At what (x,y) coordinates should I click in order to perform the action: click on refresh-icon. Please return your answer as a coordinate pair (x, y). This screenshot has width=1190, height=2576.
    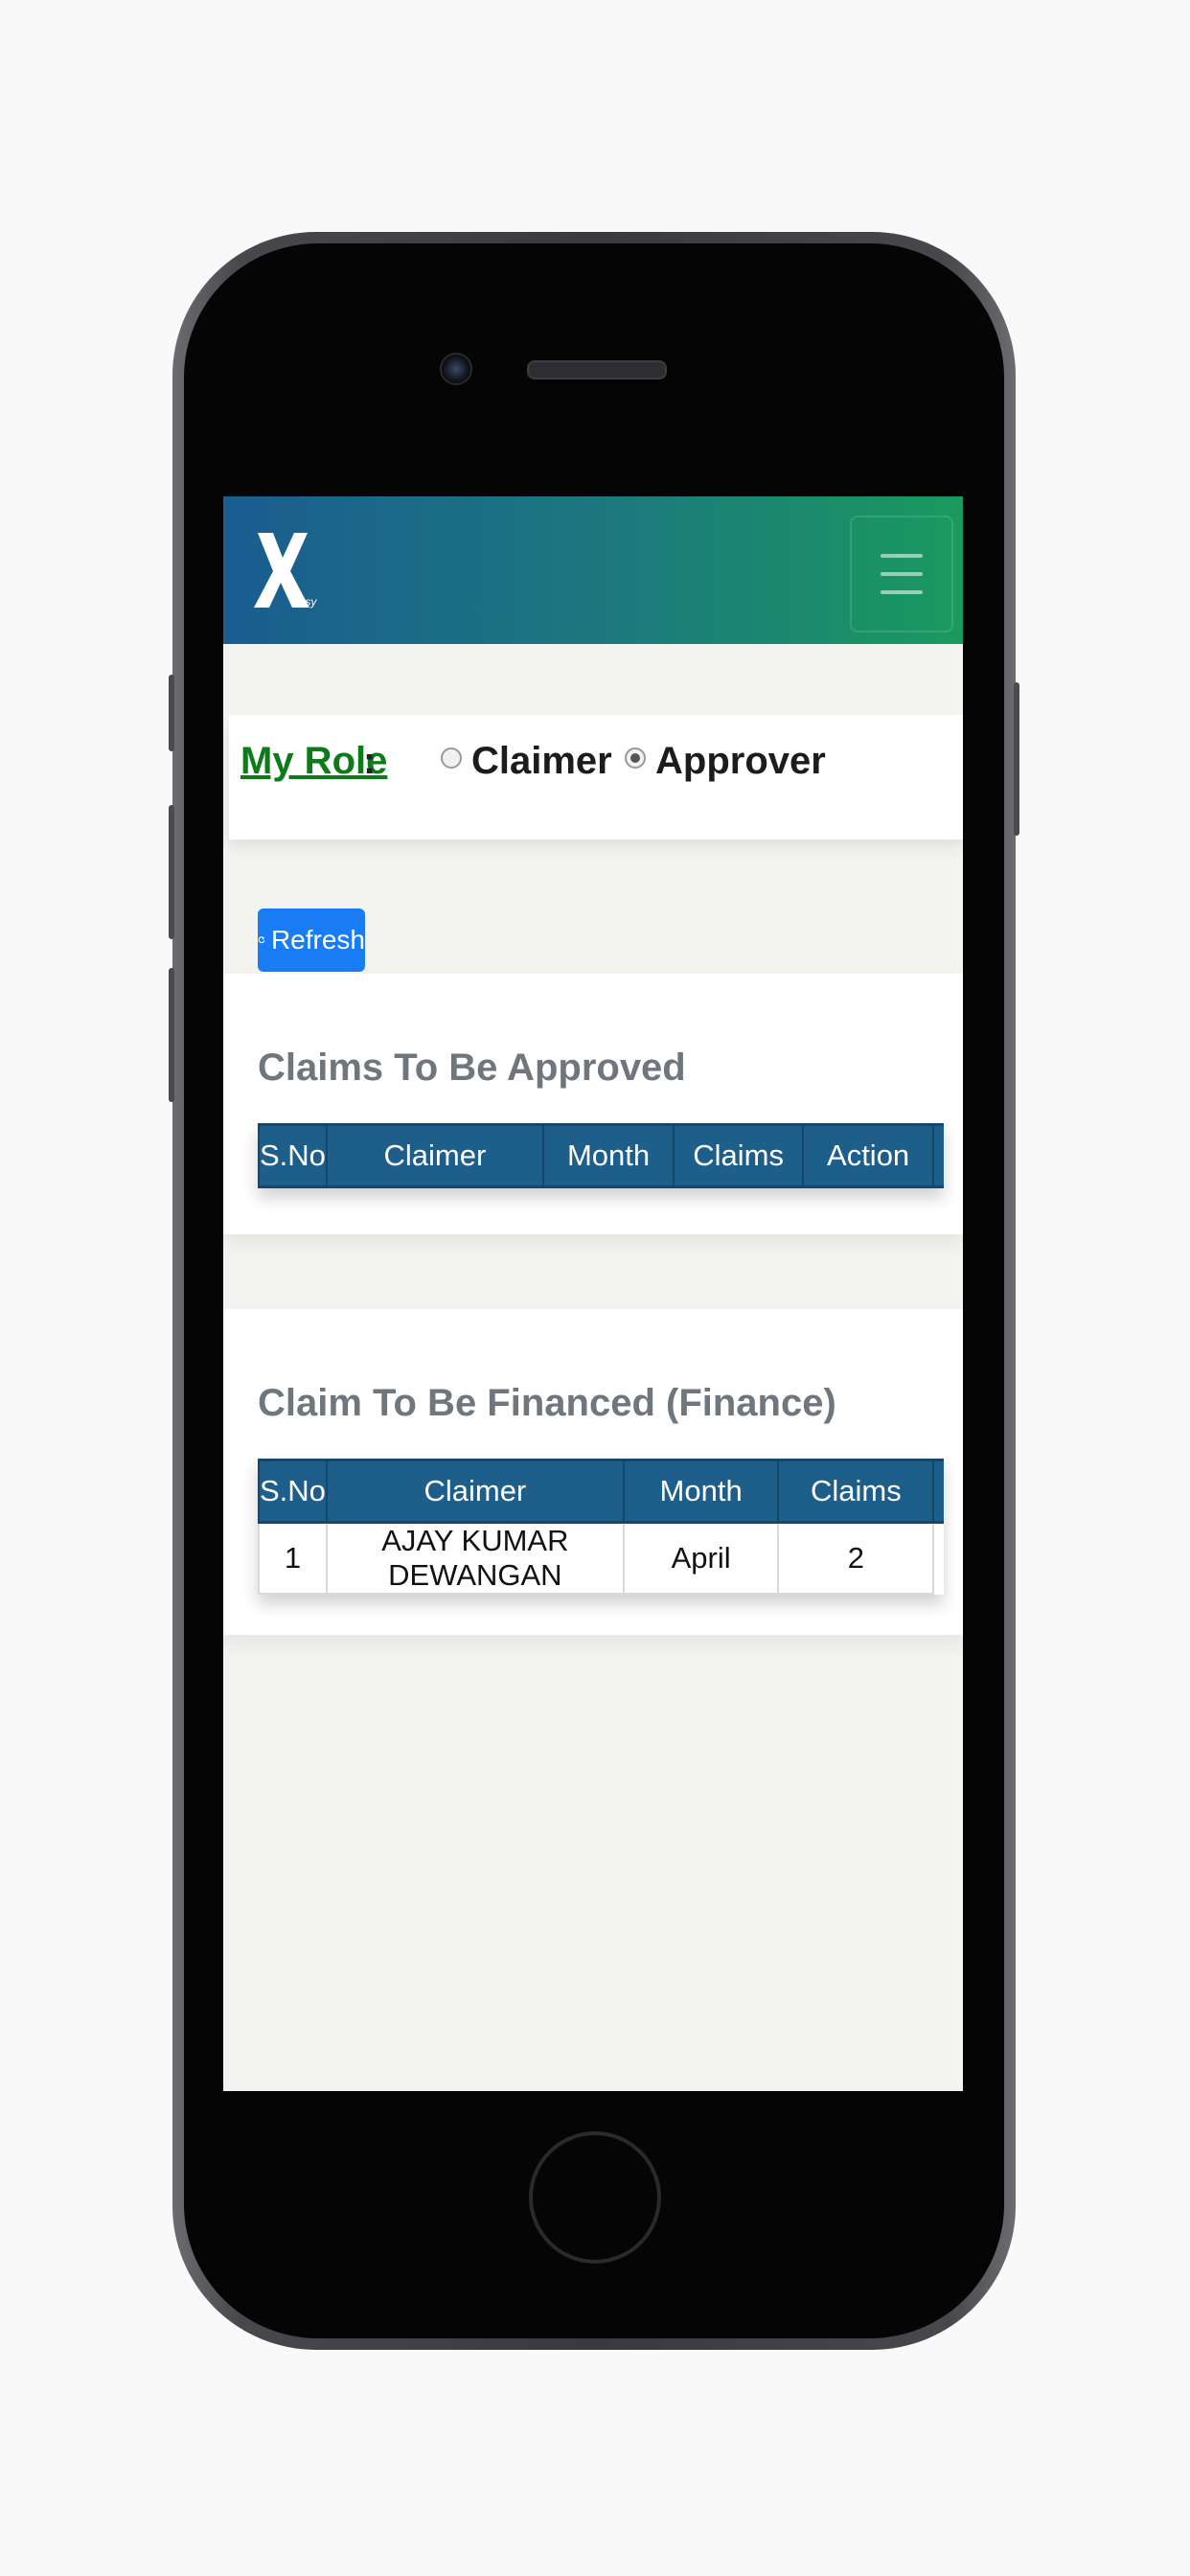
    Looking at the image, I should click on (262, 940).